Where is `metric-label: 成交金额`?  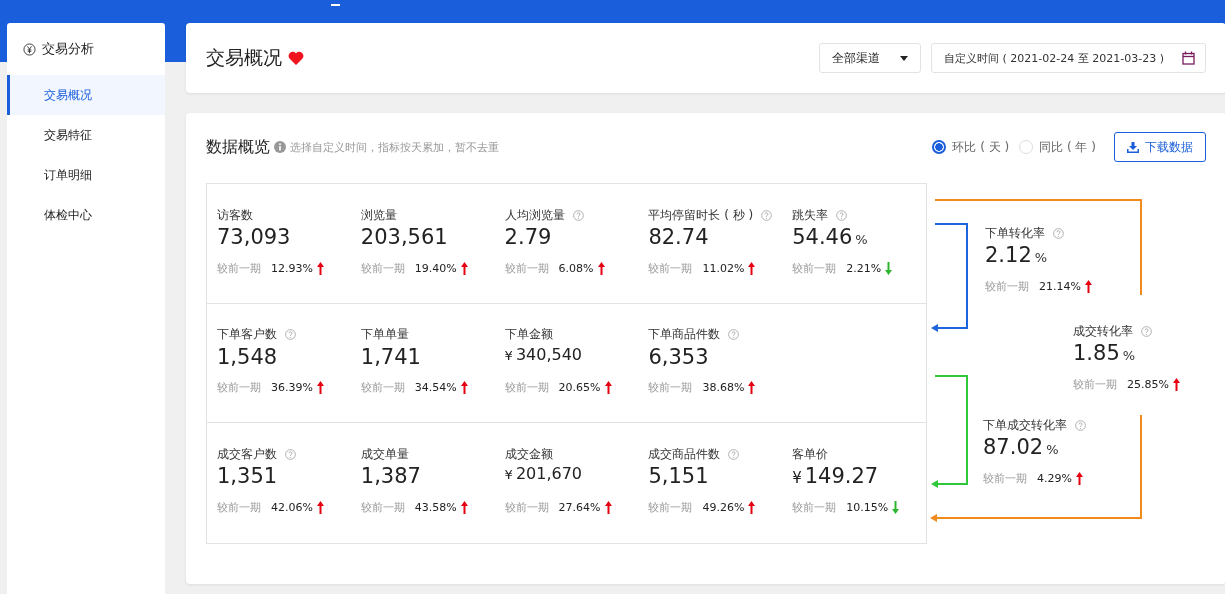 metric-label: 成交金额 is located at coordinates (528, 454).